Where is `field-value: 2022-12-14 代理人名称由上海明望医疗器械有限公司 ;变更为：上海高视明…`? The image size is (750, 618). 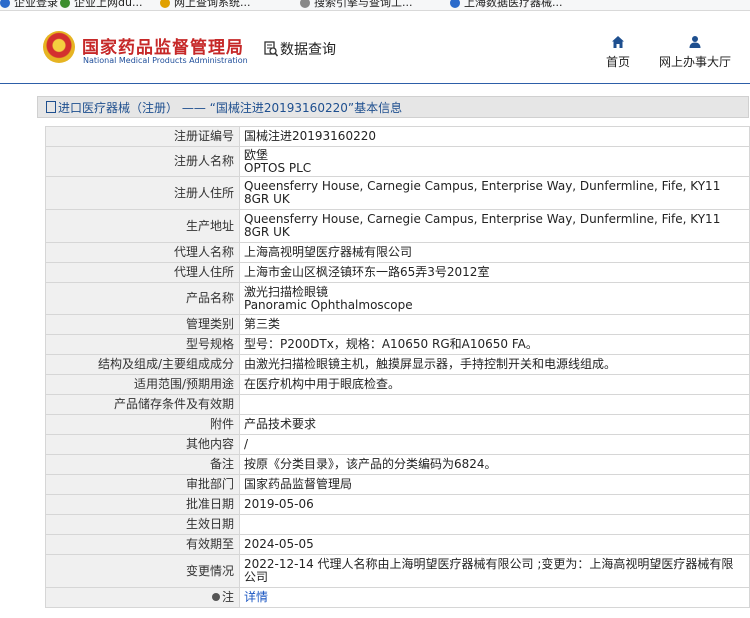
field-value: 2022-12-14 代理人名称由上海明望医疗器械有限公司 ;变更为：上海高视明… is located at coordinates (494, 571).